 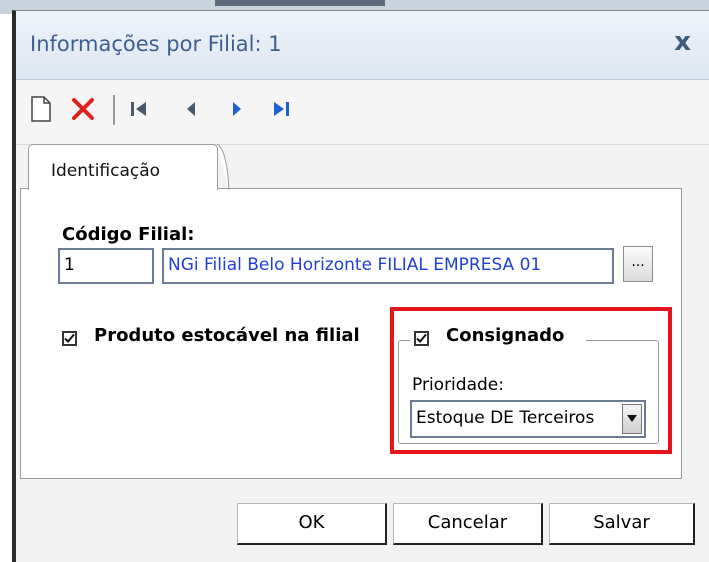 I want to click on check-icon, so click(x=69, y=338).